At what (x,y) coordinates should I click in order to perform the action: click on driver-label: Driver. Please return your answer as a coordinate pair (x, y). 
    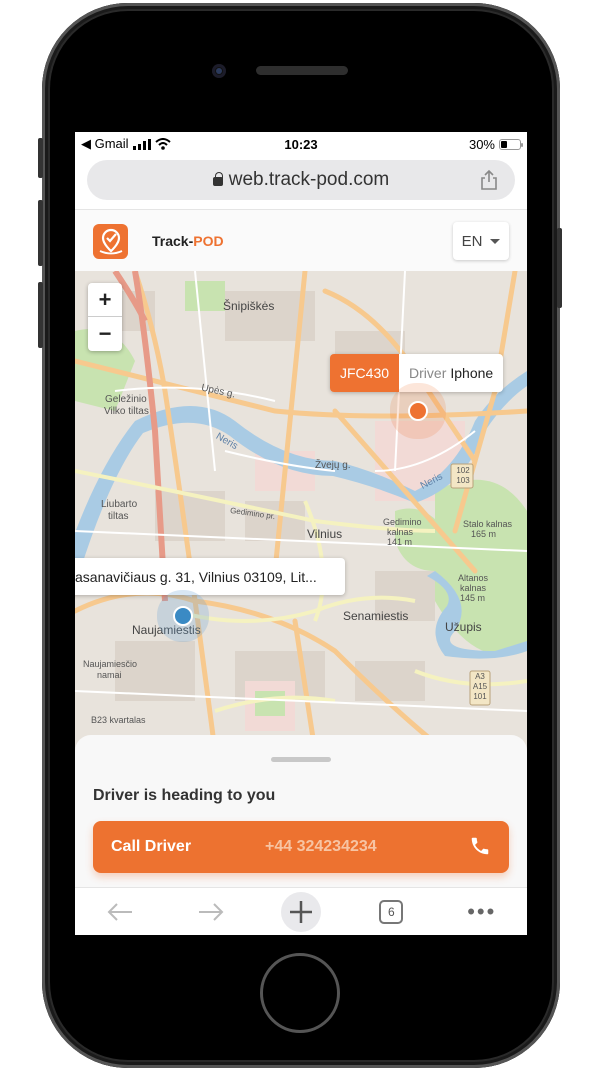
    Looking at the image, I should click on (428, 373).